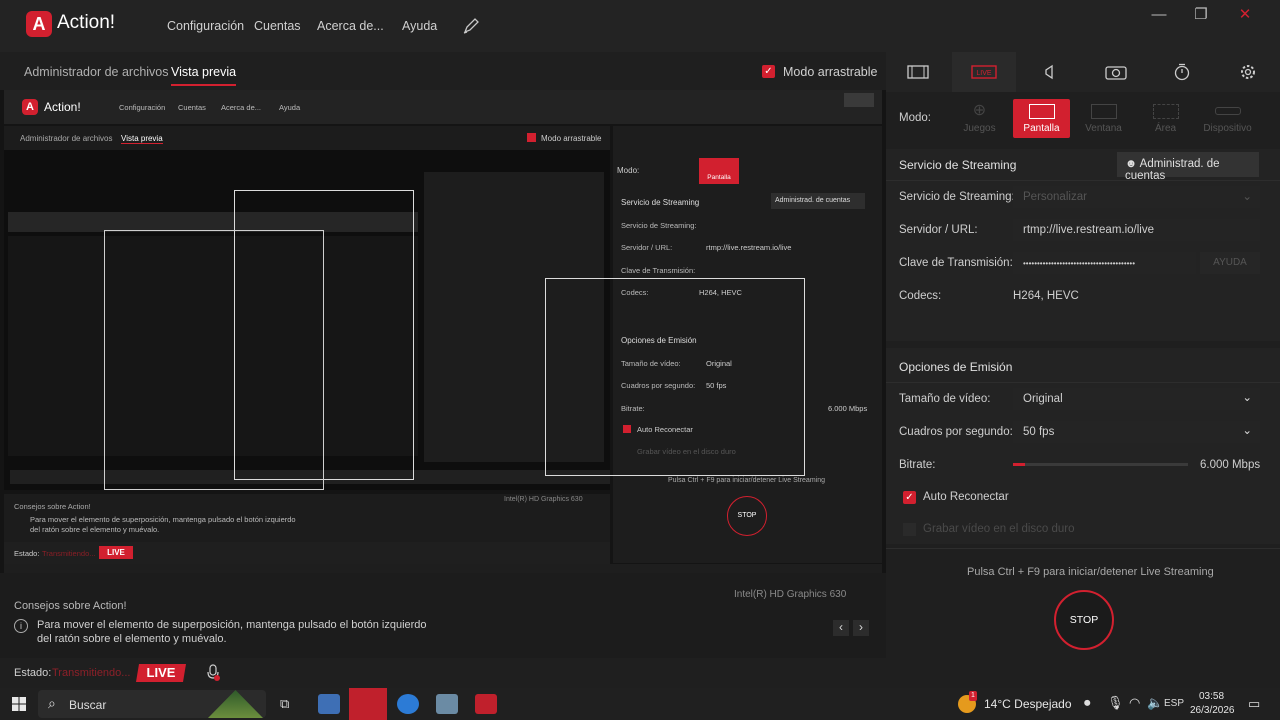  I want to click on nested-close-icon, so click(859, 100).